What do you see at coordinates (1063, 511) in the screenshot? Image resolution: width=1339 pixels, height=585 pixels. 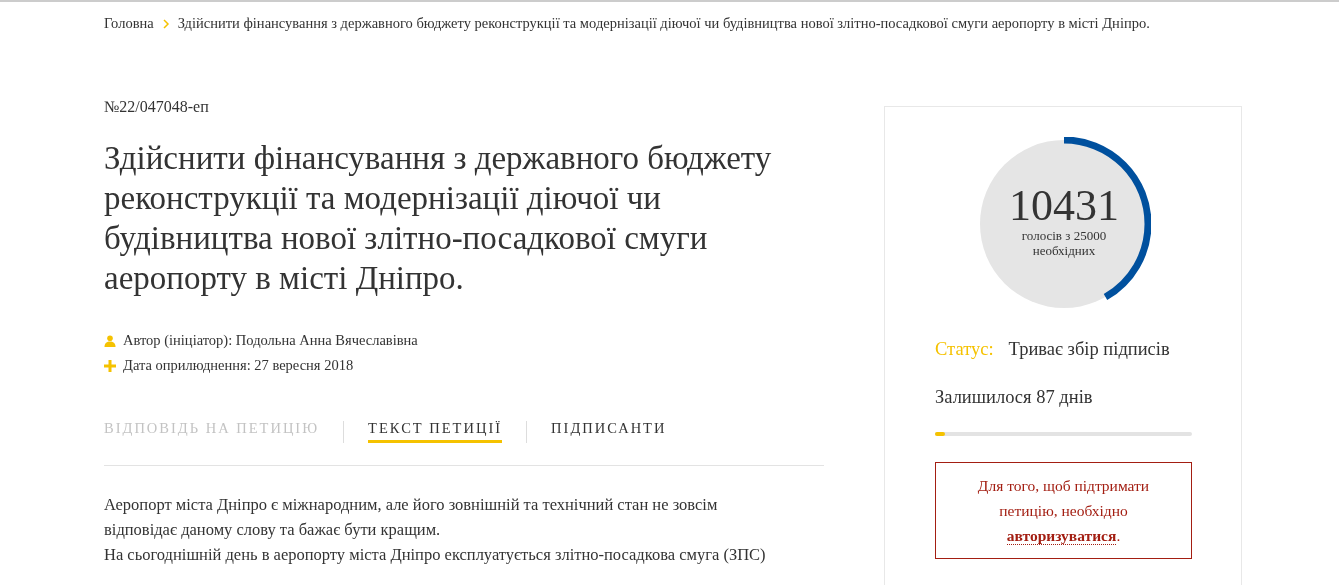 I see `auth-text: Для того, щоб підтримати петицію, необхідно авторизуватися.` at bounding box center [1063, 511].